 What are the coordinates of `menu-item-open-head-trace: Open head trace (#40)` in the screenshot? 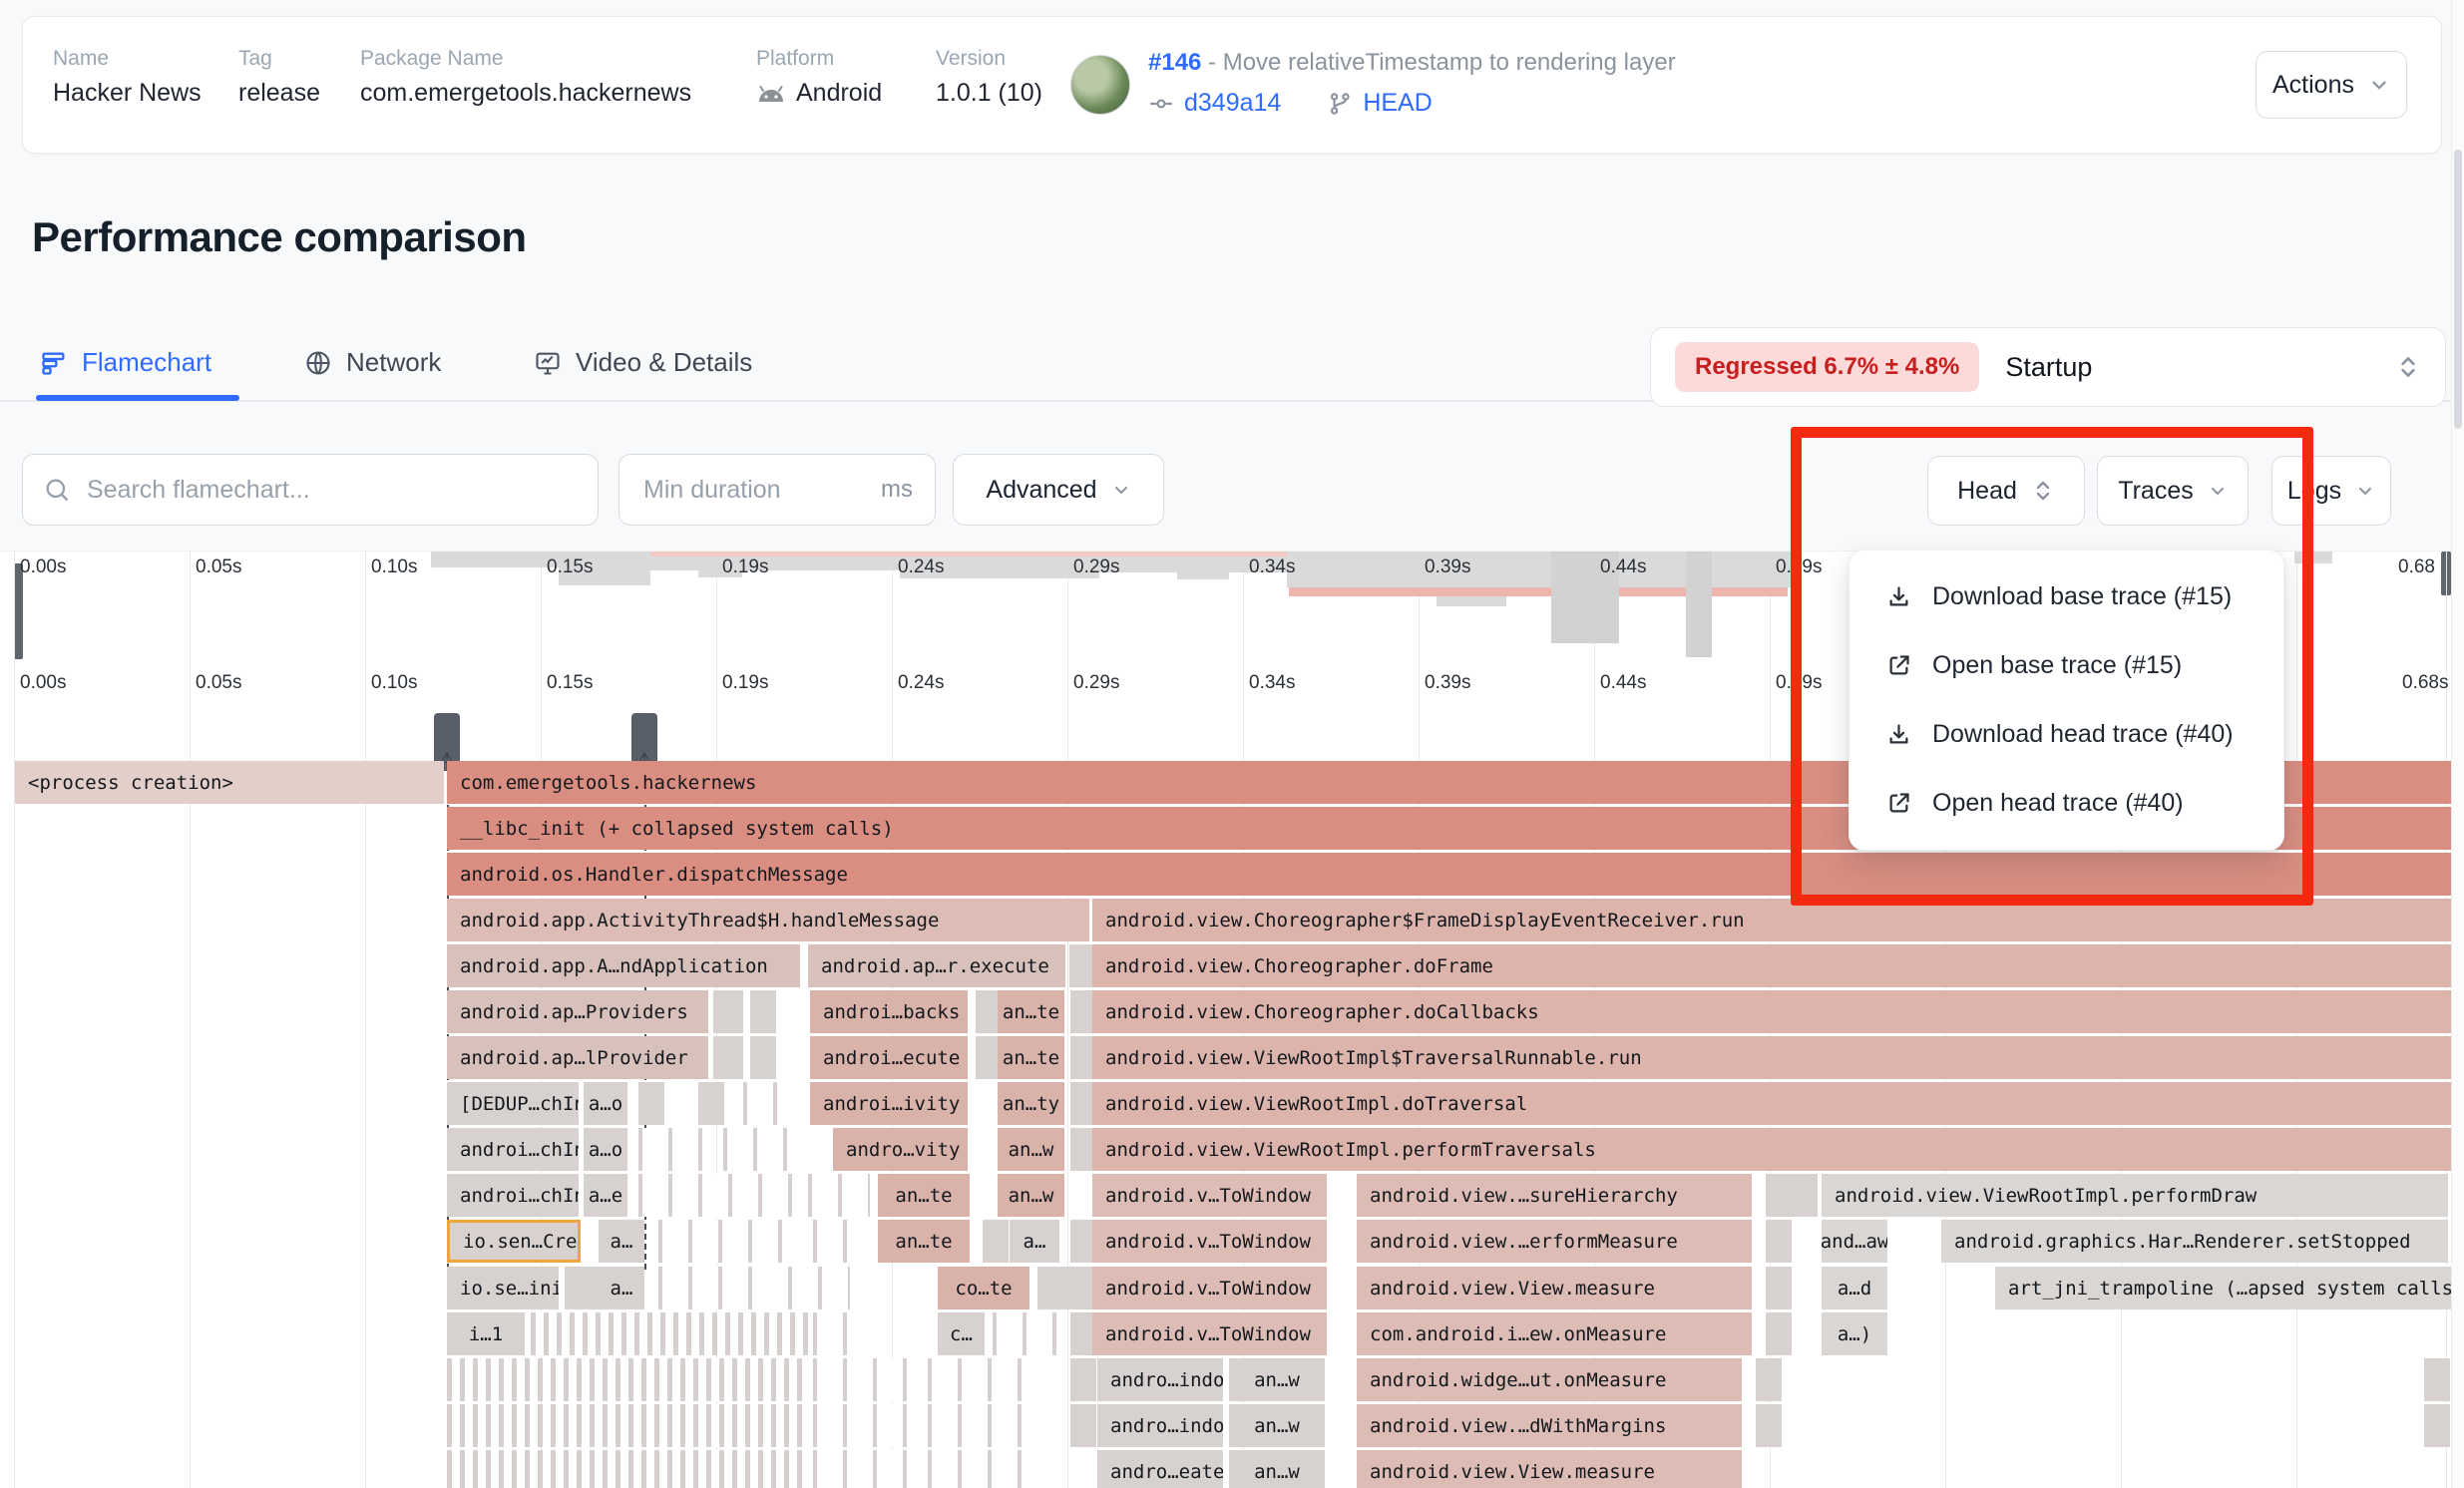 It's located at (2066, 803).